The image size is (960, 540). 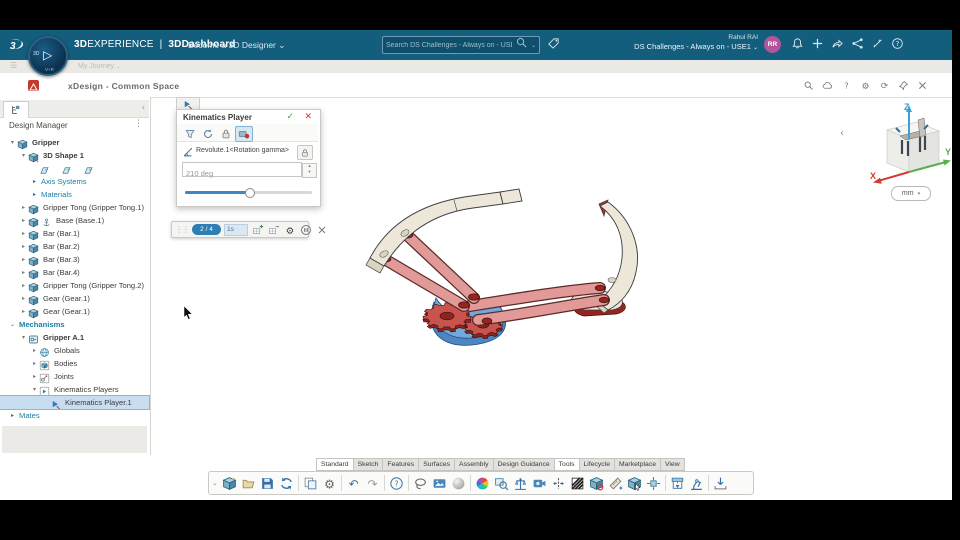 What do you see at coordinates (817, 45) in the screenshot?
I see `add-icon` at bounding box center [817, 45].